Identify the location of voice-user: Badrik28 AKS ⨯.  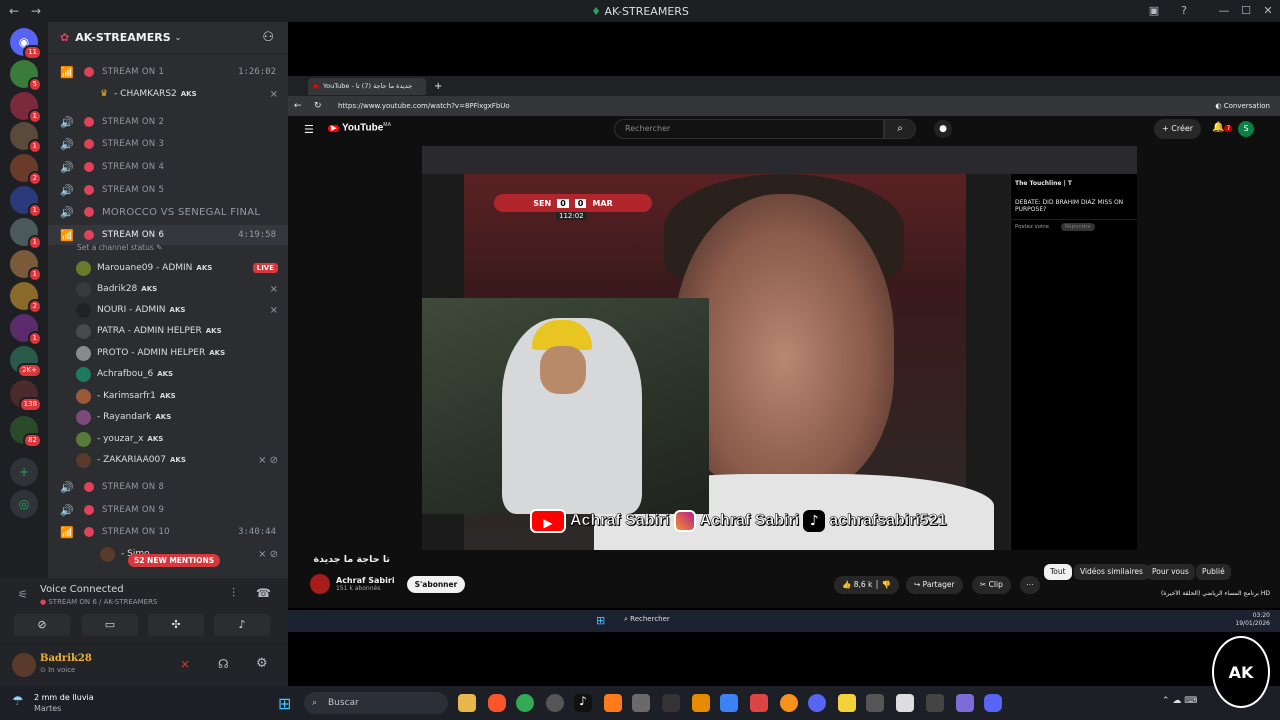
(180, 289).